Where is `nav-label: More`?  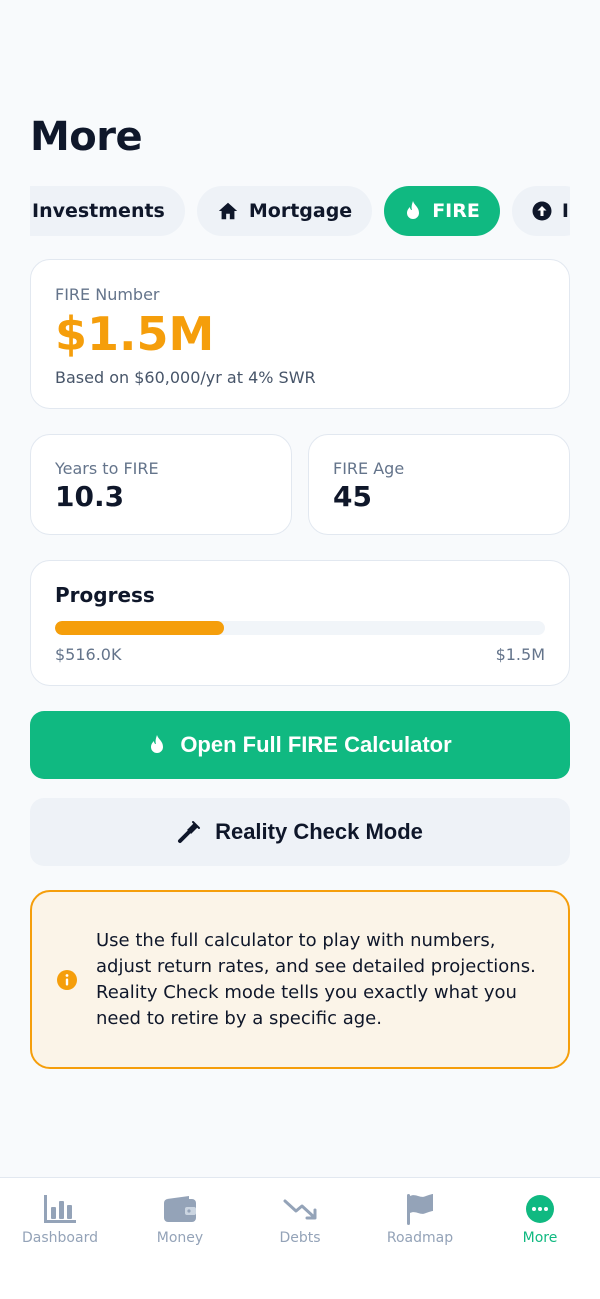
nav-label: More is located at coordinates (540, 1238).